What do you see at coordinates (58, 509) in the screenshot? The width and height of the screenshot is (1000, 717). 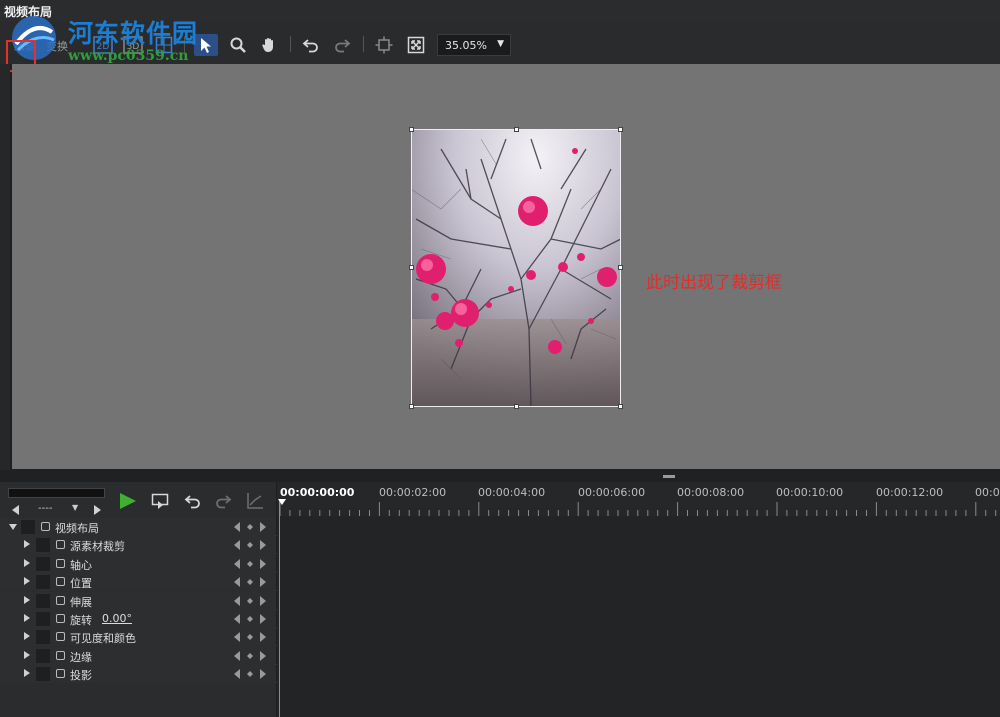 I see `interpolation-dropdown: ---- ▼` at bounding box center [58, 509].